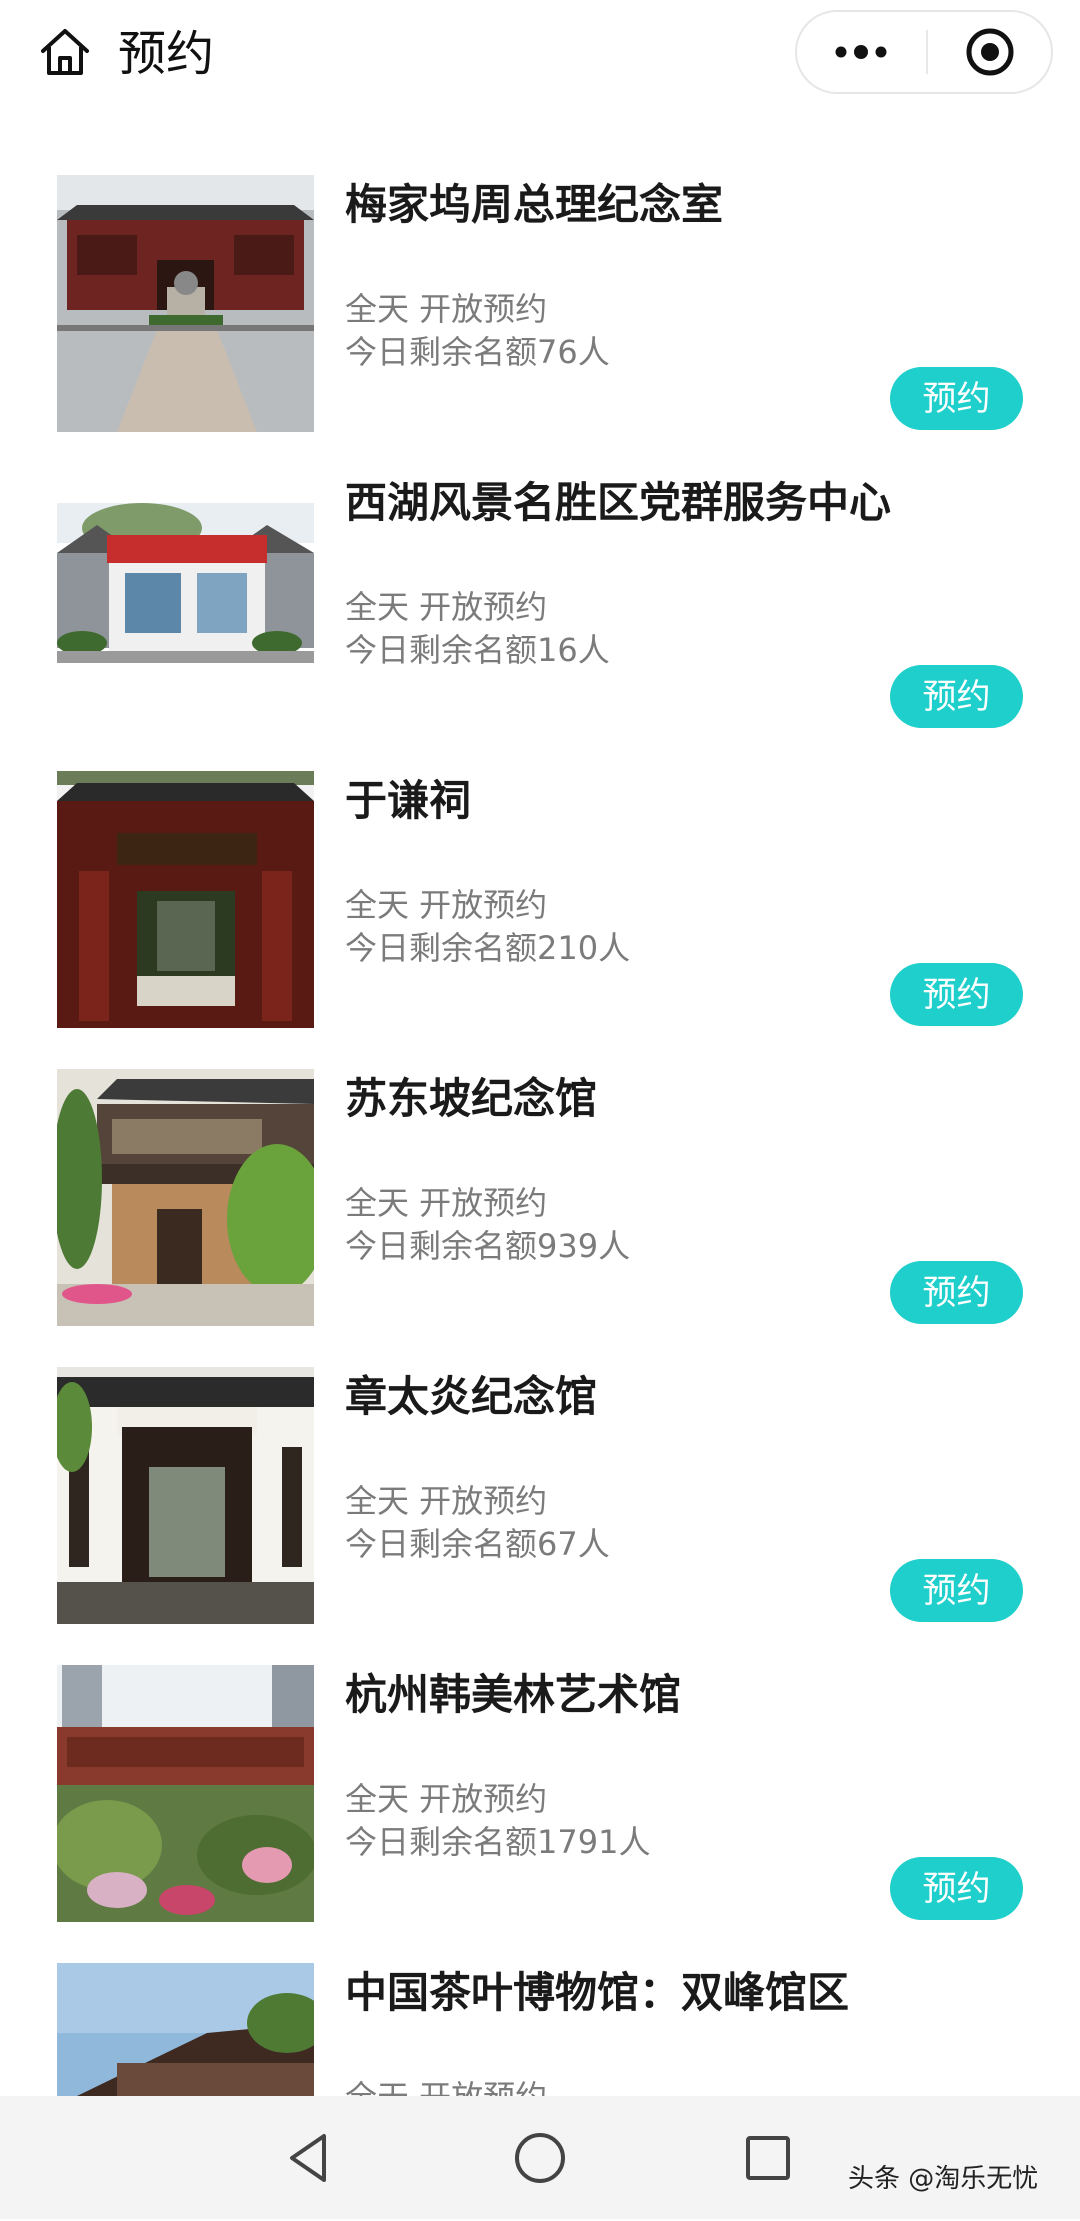 This screenshot has width=1080, height=2221. I want to click on venue-quota: 今日剩余名额1791人, so click(498, 1842).